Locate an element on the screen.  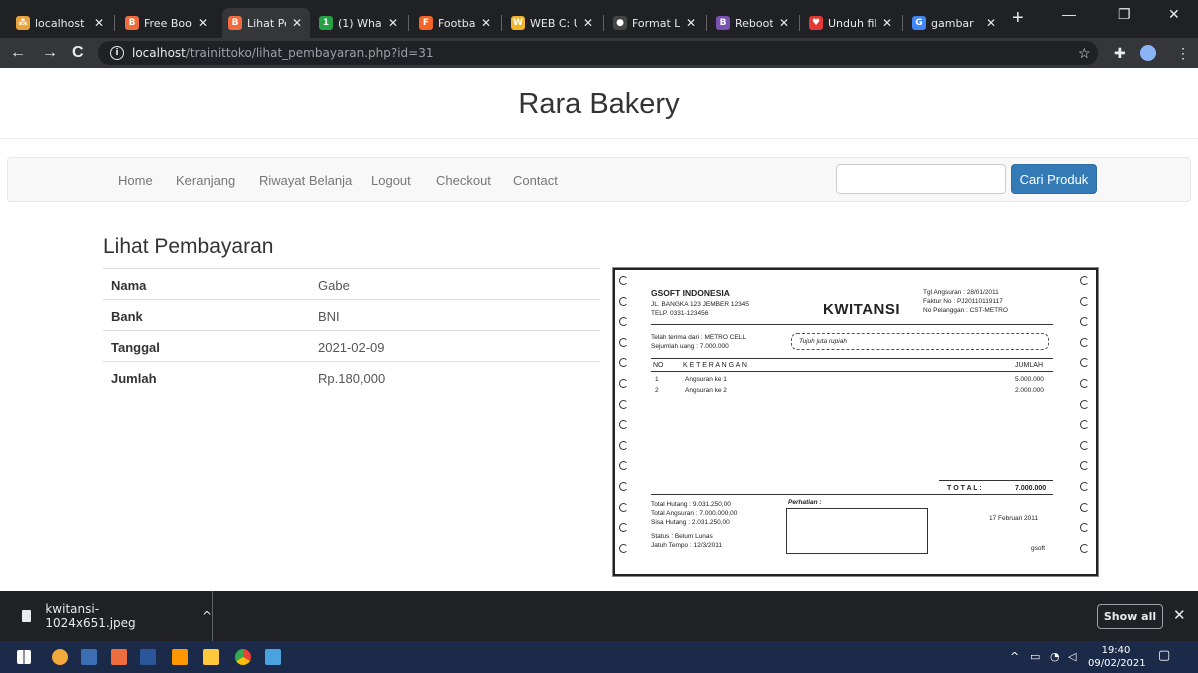
app-icon is located at coordinates (60, 657).